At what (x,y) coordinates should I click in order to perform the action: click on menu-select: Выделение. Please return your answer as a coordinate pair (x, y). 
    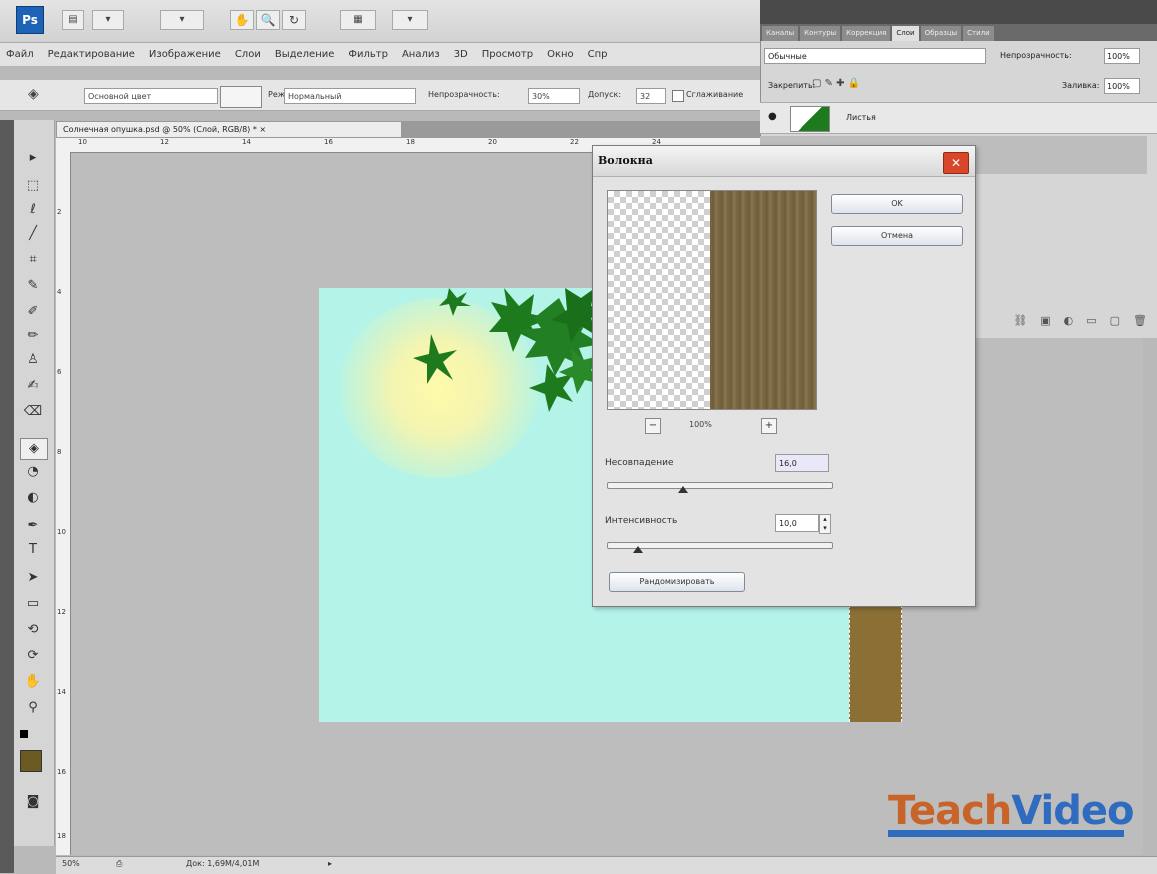
    Looking at the image, I should click on (305, 54).